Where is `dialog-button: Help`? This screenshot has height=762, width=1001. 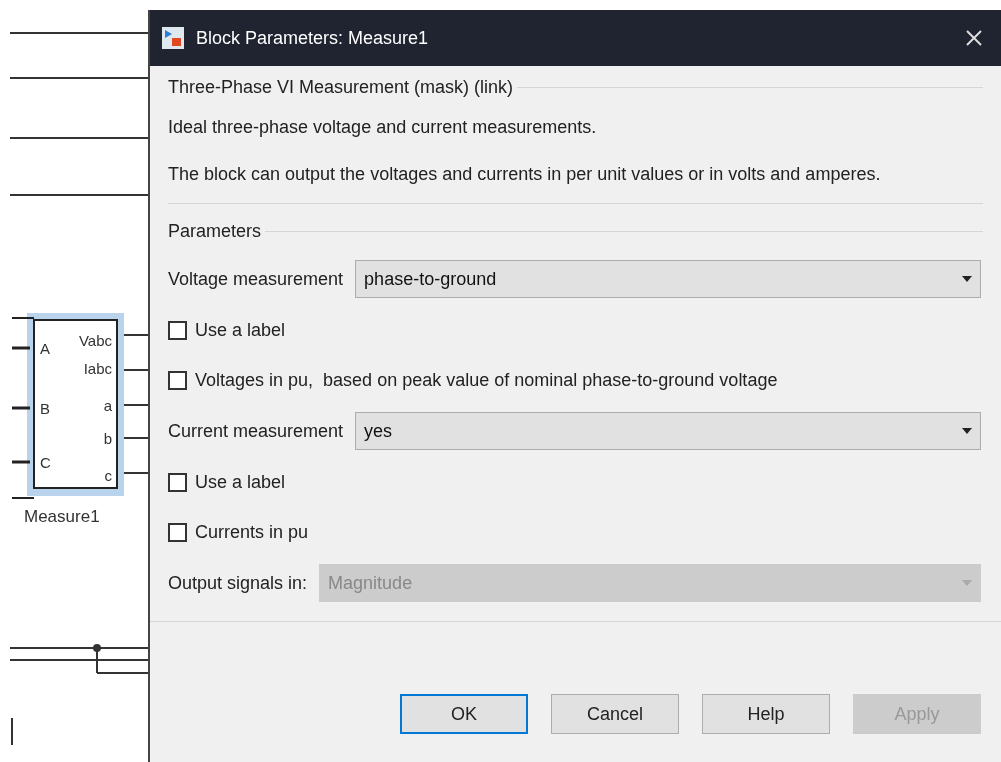 dialog-button: Help is located at coordinates (766, 714).